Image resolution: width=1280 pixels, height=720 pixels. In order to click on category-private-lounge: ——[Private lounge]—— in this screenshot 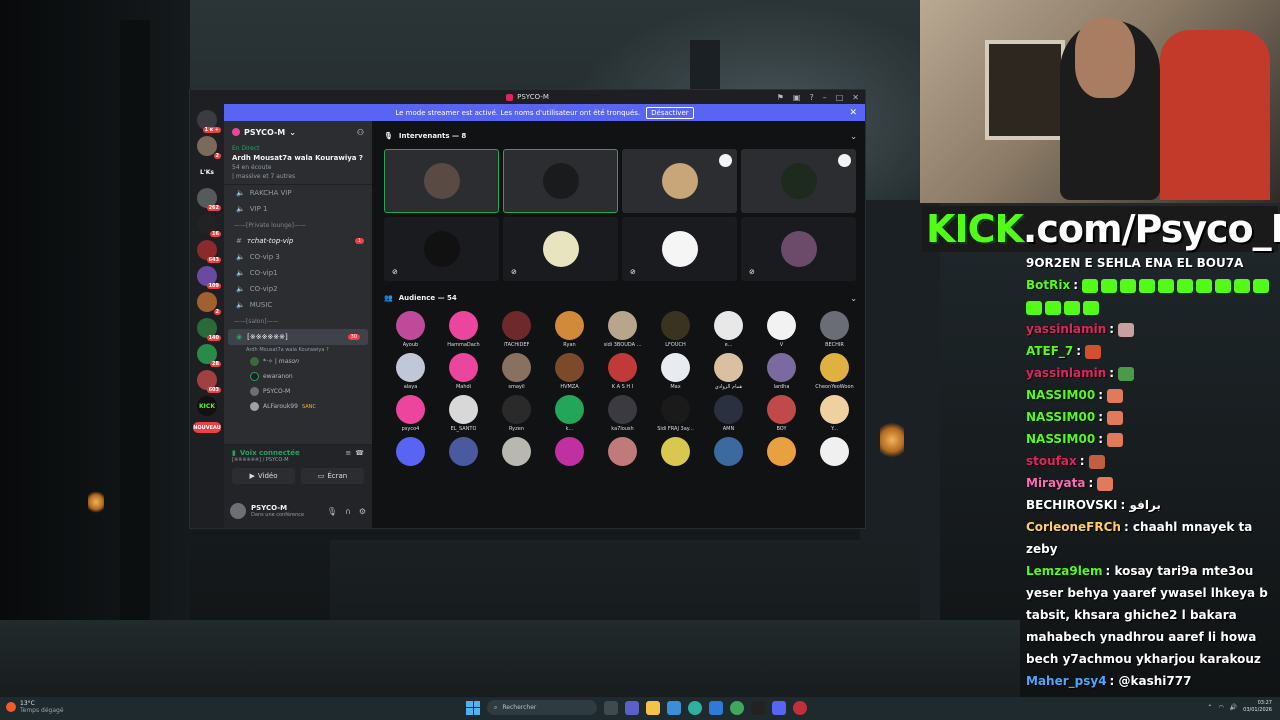, I will do `click(298, 225)`.